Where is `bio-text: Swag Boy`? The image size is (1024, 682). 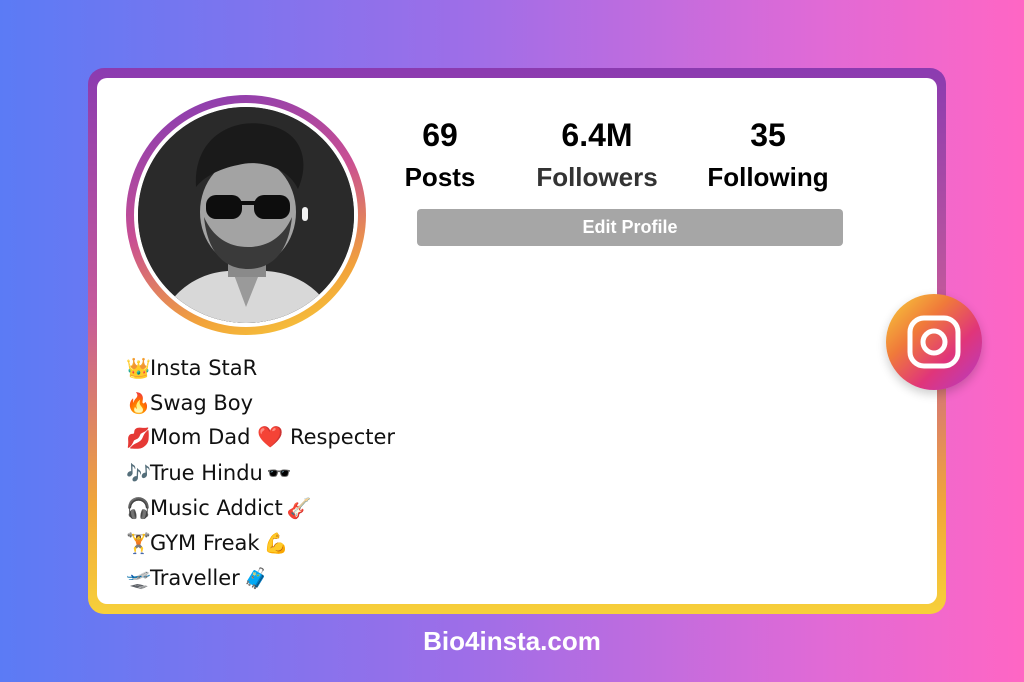
bio-text: Swag Boy is located at coordinates (202, 402).